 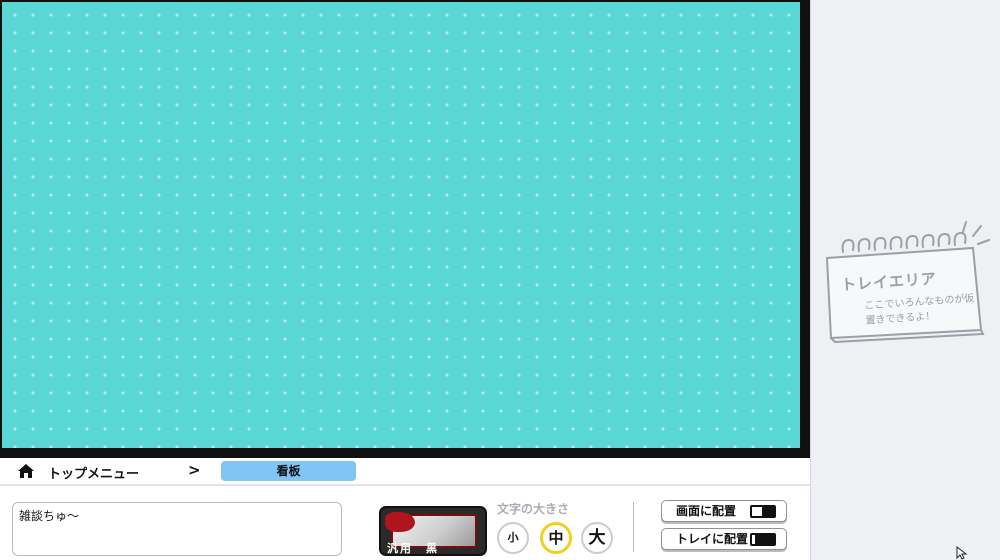 What do you see at coordinates (962, 553) in the screenshot?
I see `cursor-icon` at bounding box center [962, 553].